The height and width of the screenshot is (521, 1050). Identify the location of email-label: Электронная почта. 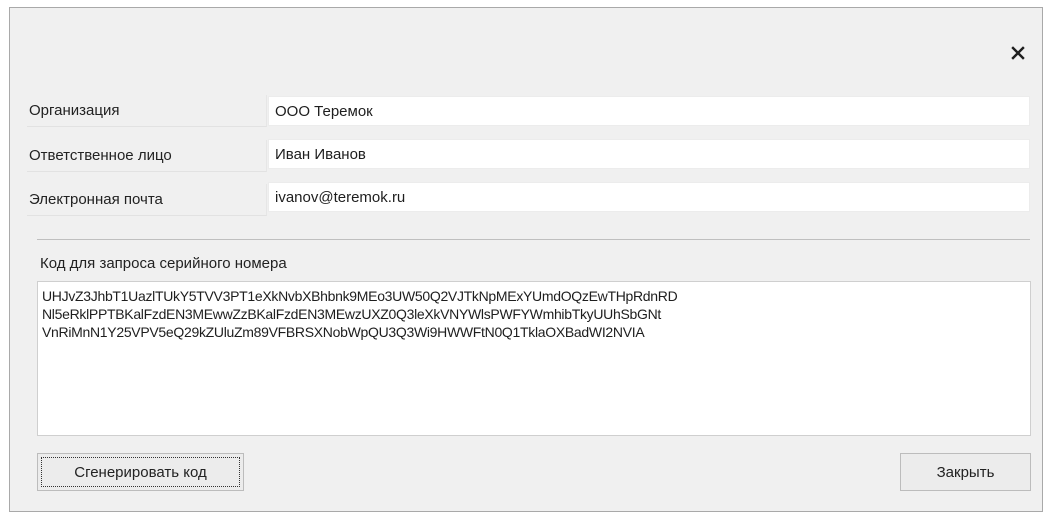
(147, 200).